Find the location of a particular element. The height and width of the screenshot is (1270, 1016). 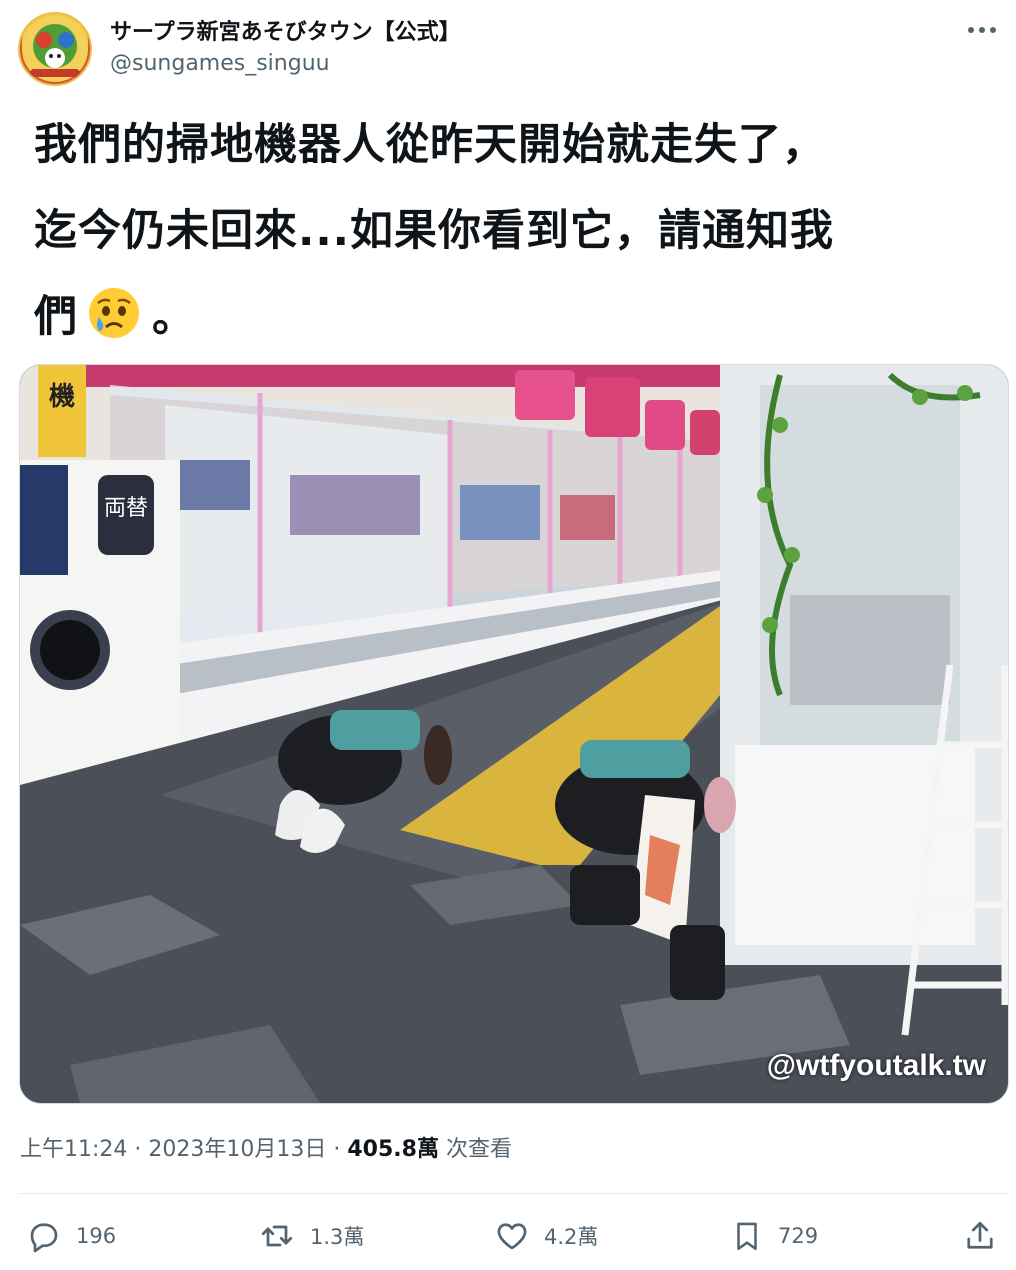

share-button is located at coordinates (980, 1236).